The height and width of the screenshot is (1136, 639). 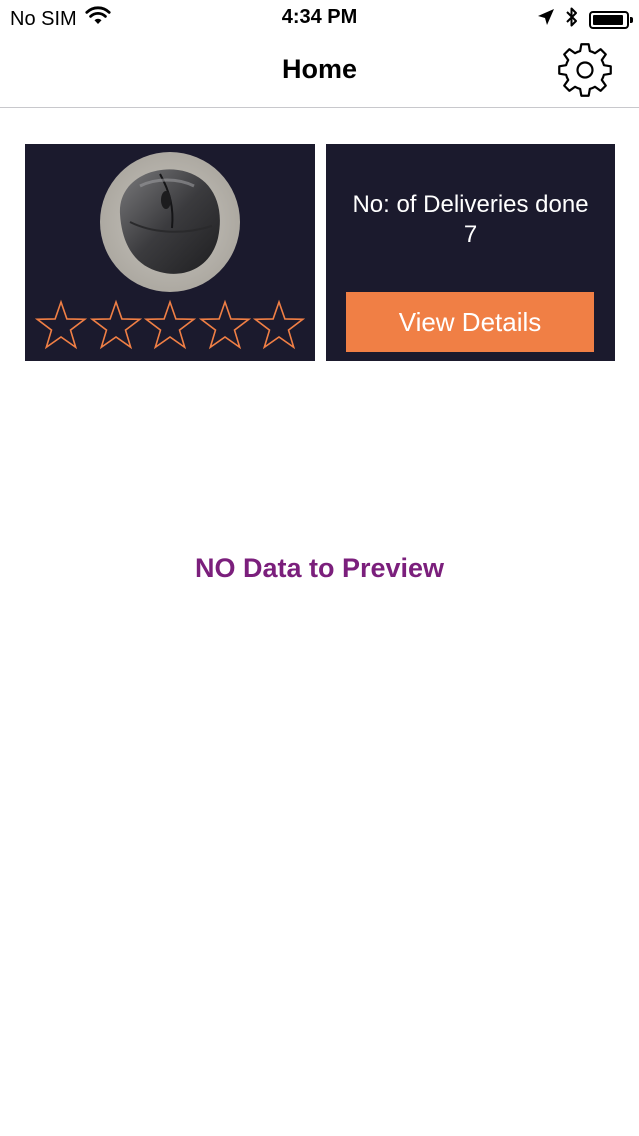 What do you see at coordinates (470, 204) in the screenshot?
I see `deliveries-label: No: of Deliveries done` at bounding box center [470, 204].